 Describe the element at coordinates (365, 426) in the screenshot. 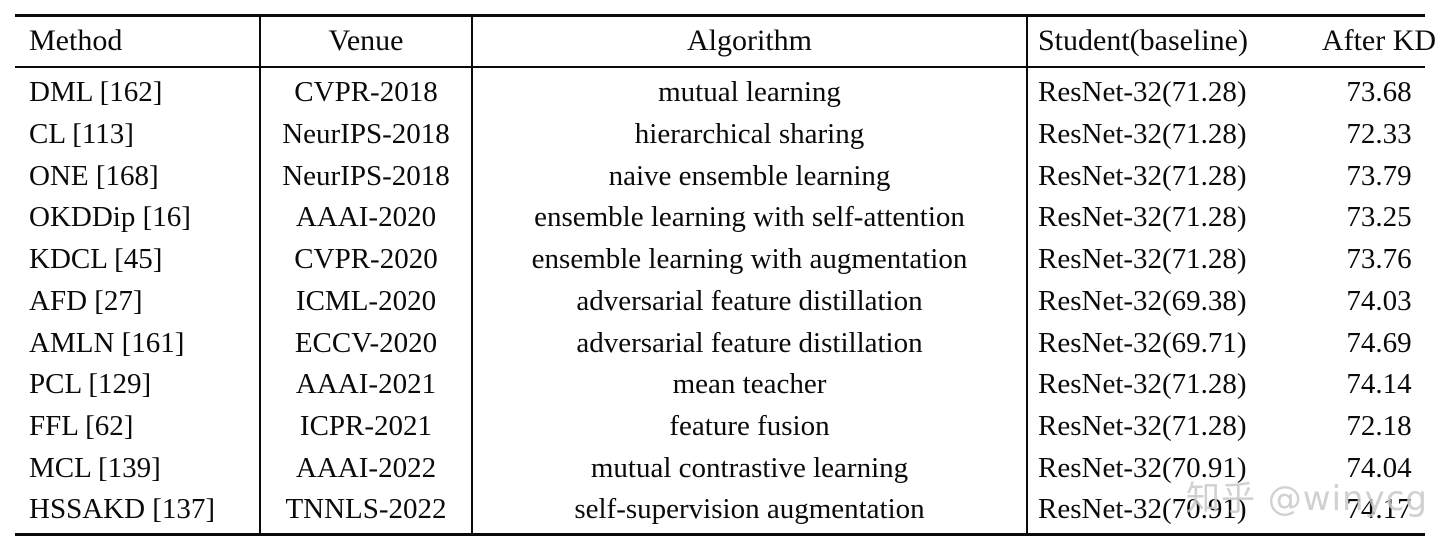

I see `cell-venue: ICPR-2021` at that location.